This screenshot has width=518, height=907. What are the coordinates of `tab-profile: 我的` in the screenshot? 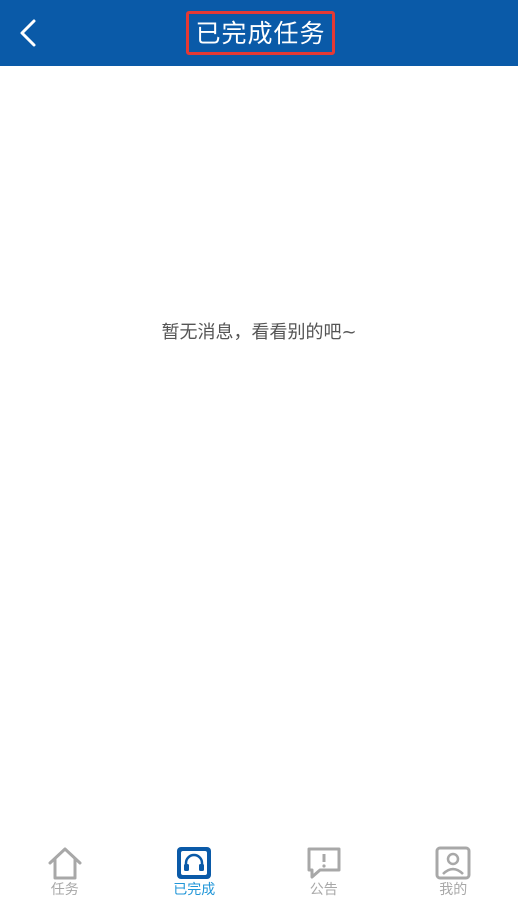 It's located at (453, 872).